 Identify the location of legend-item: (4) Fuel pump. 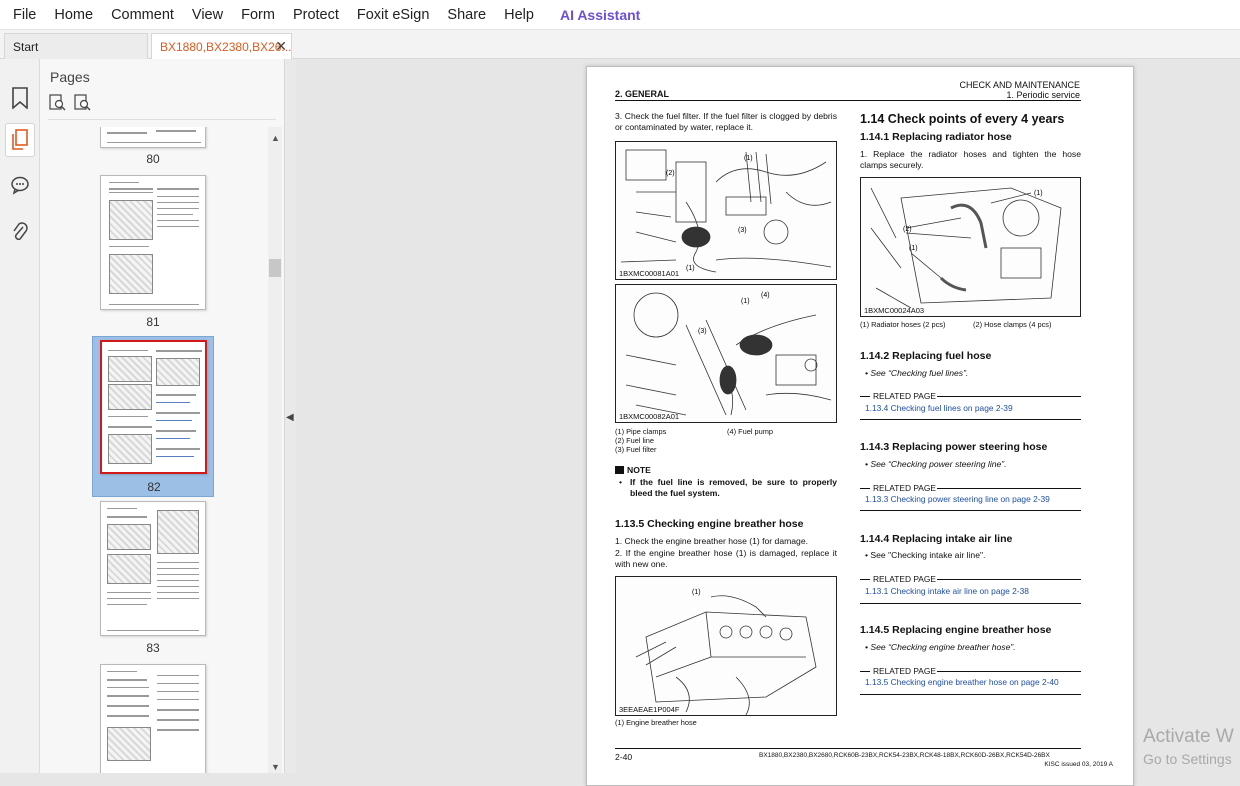
(750, 431).